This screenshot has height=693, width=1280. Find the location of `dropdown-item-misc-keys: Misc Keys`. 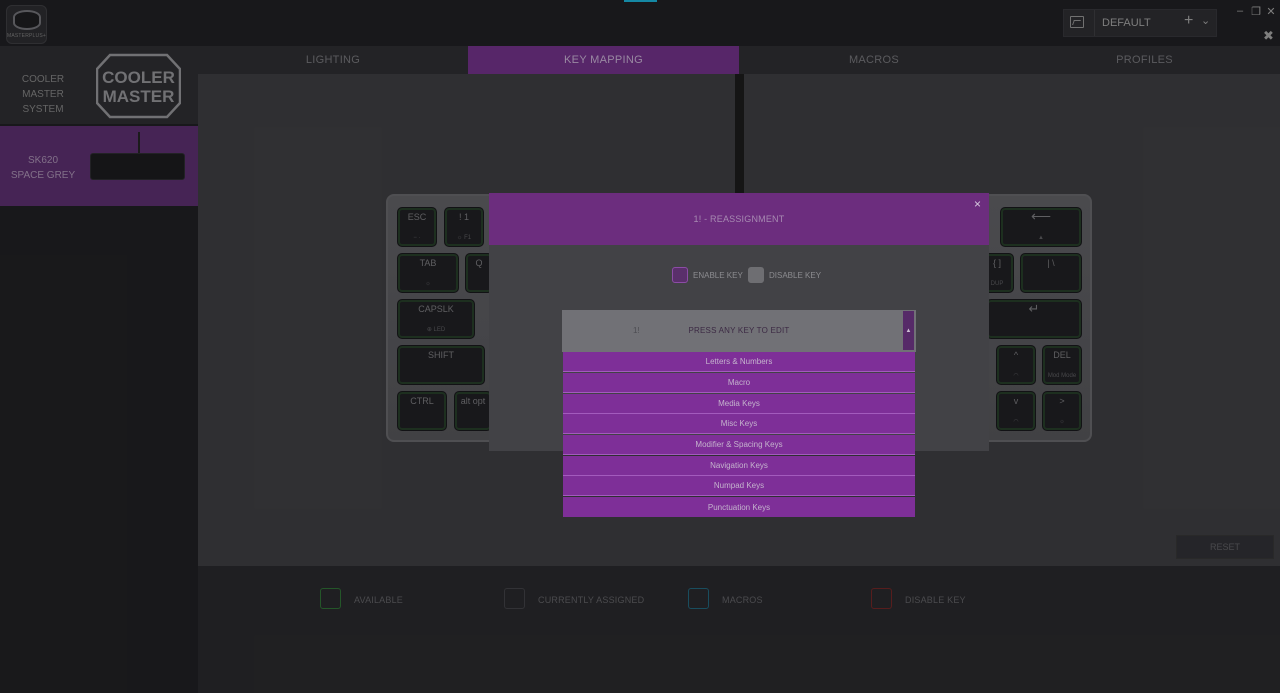

dropdown-item-misc-keys: Misc Keys is located at coordinates (739, 424).